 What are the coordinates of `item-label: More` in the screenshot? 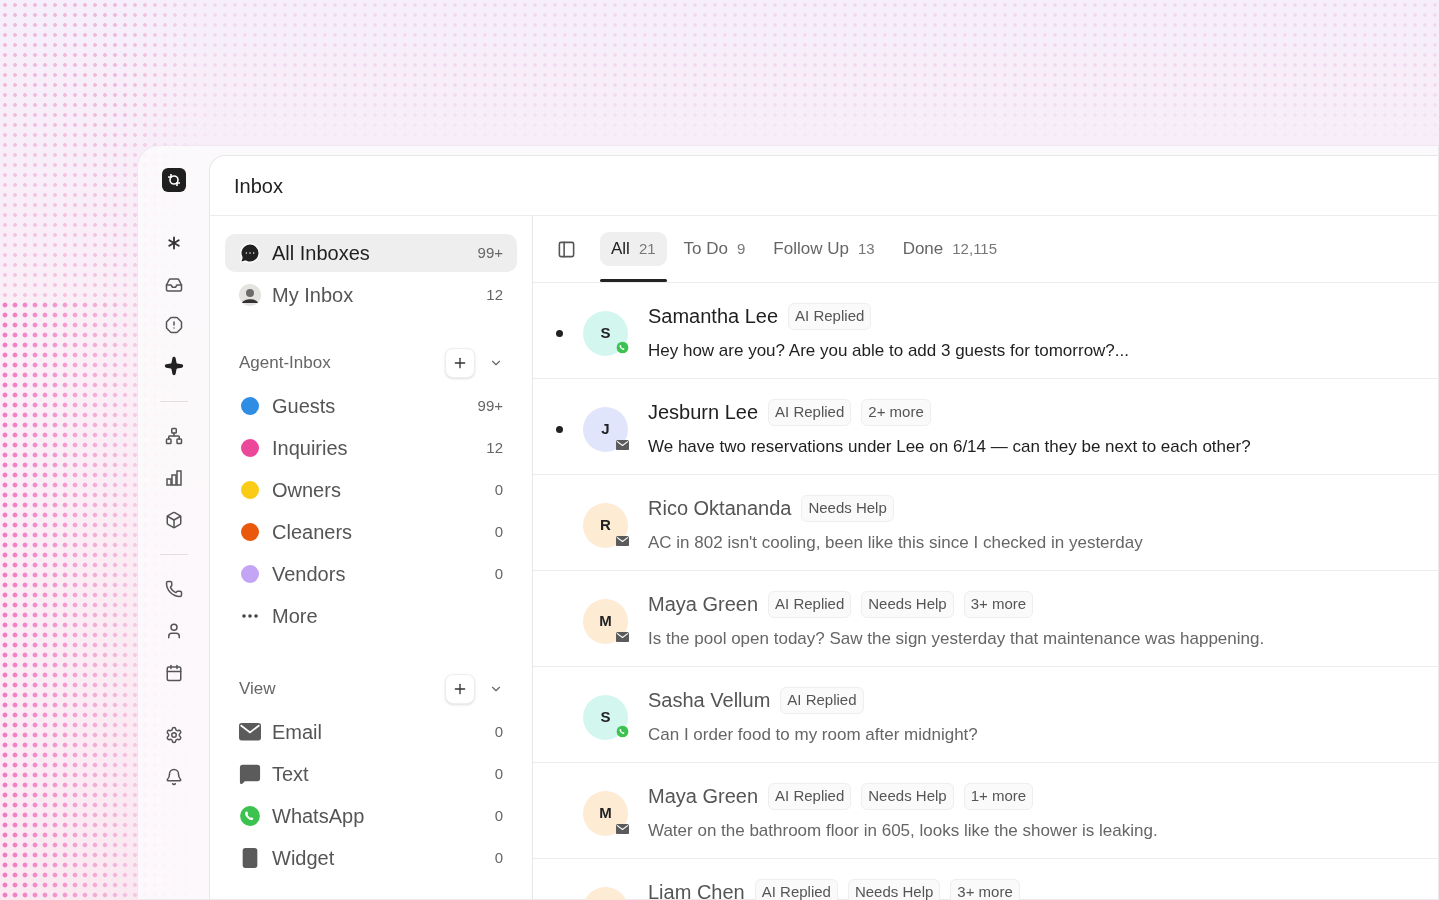 It's located at (295, 616).